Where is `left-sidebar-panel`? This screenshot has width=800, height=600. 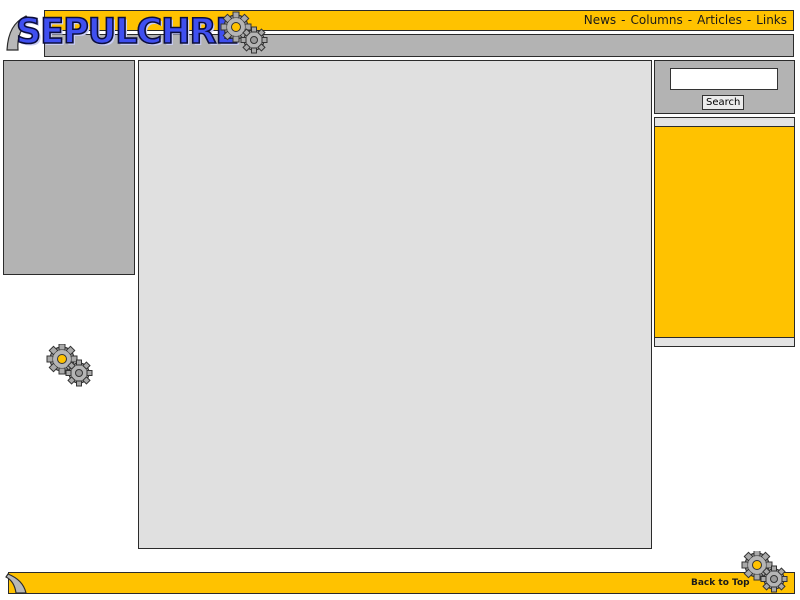 left-sidebar-panel is located at coordinates (69, 167).